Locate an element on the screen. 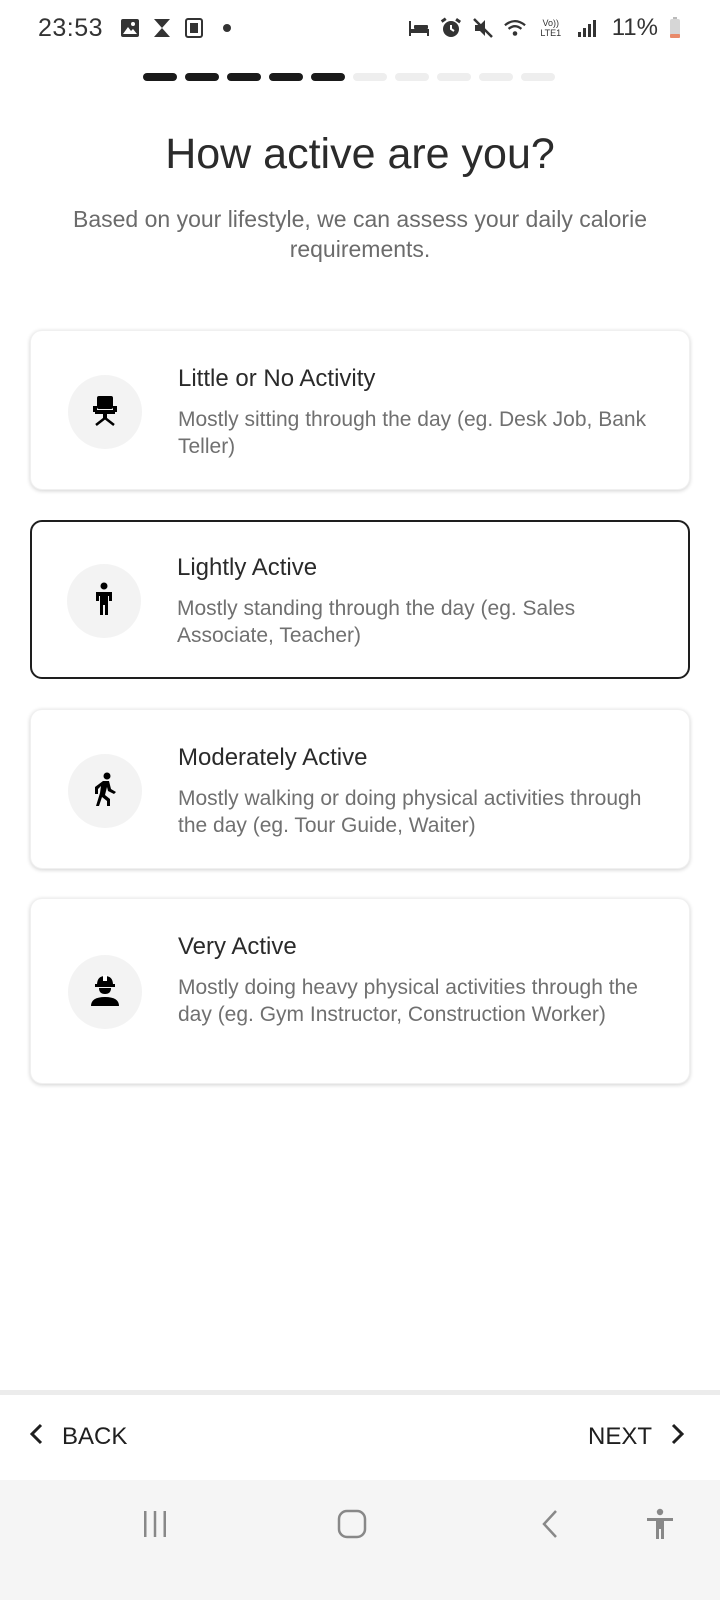  next-button: NEXT is located at coordinates (637, 1437).